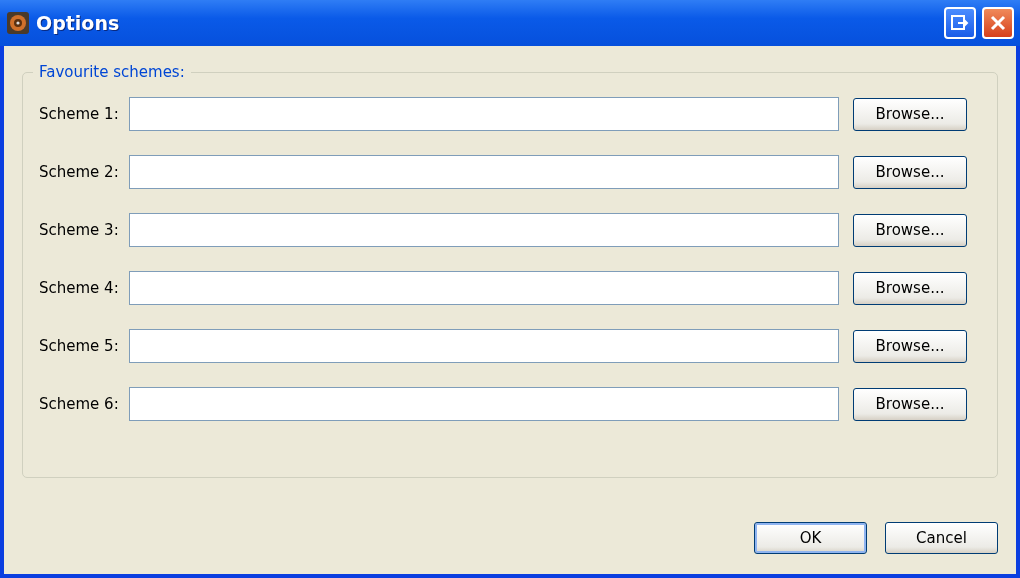 The height and width of the screenshot is (578, 1020). I want to click on speaker-icon, so click(18, 23).